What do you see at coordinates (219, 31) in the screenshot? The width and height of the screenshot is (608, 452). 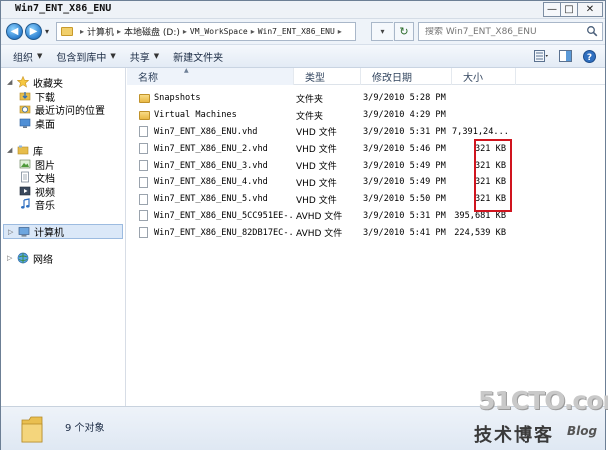 I see `breadcrumb-vm-workspace: VM_WorkSpace` at bounding box center [219, 31].